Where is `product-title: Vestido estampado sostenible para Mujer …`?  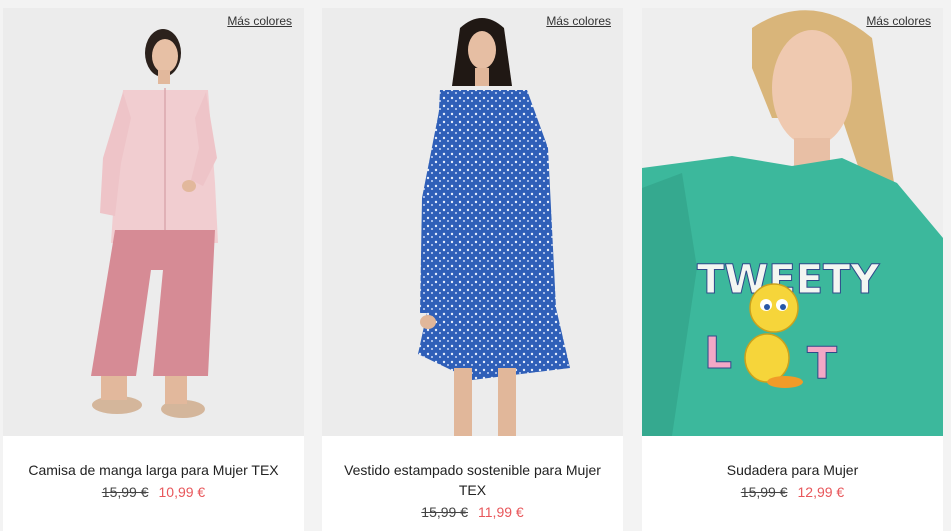
product-title: Vestido estampado sostenible para Mujer … is located at coordinates (472, 480).